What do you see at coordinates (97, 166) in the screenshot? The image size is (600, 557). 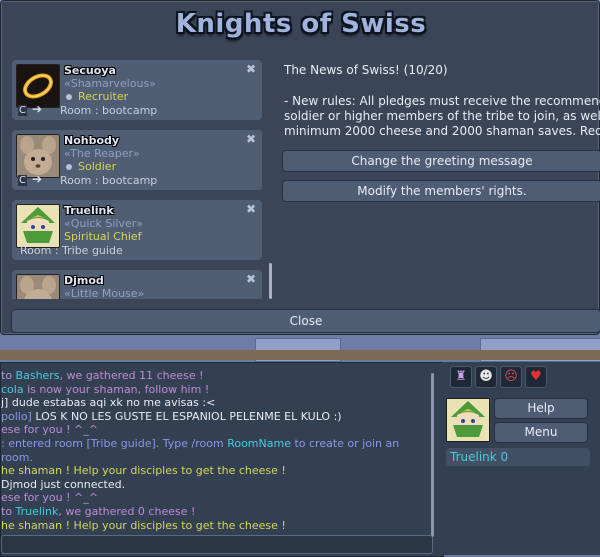 I see `member-rank: Soldier` at bounding box center [97, 166].